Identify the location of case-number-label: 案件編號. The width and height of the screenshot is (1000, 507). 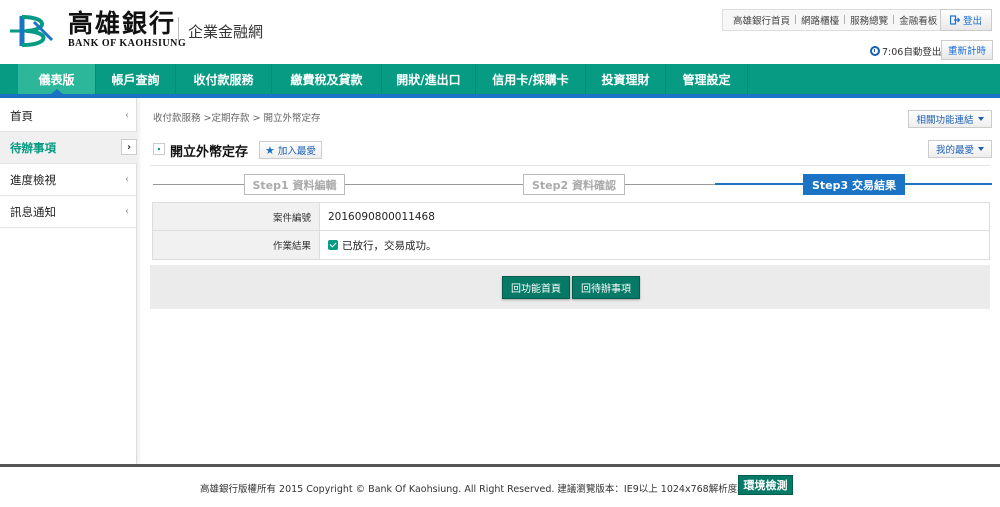
(236, 216).